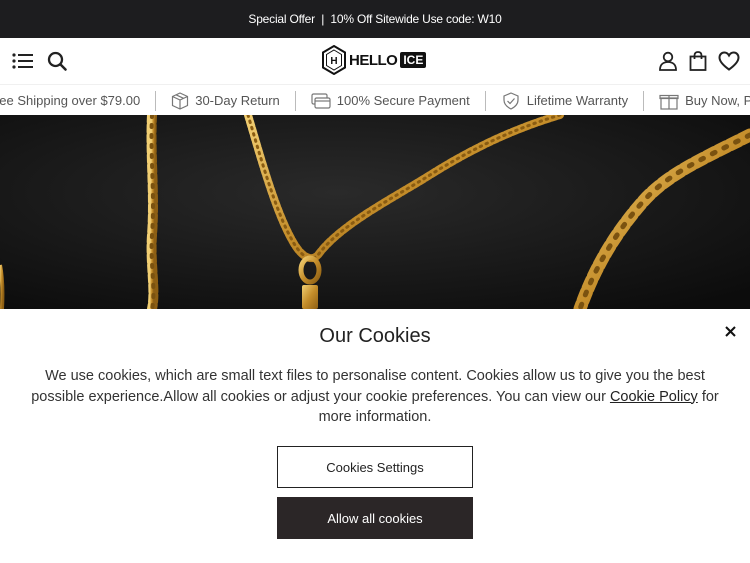 Image resolution: width=750 pixels, height=563 pixels. I want to click on logo-mark-icon: H, so click(334, 60).